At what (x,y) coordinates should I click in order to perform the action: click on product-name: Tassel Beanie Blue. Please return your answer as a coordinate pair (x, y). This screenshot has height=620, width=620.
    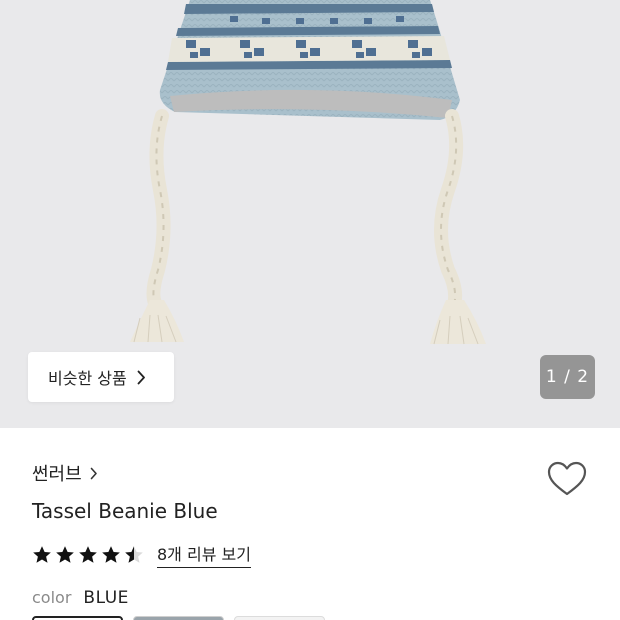
    Looking at the image, I should click on (125, 511).